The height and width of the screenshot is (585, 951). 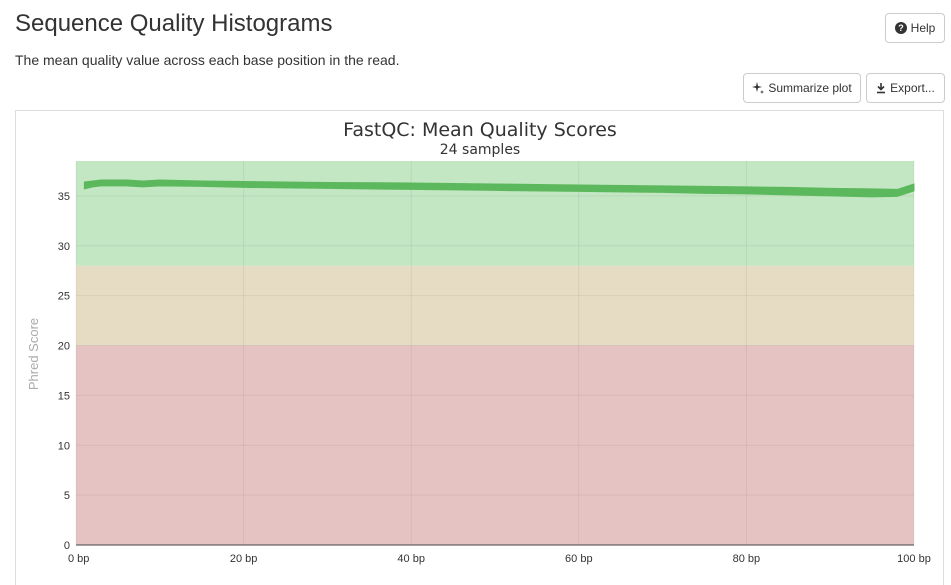 I want to click on zone-warn, so click(x=495, y=305).